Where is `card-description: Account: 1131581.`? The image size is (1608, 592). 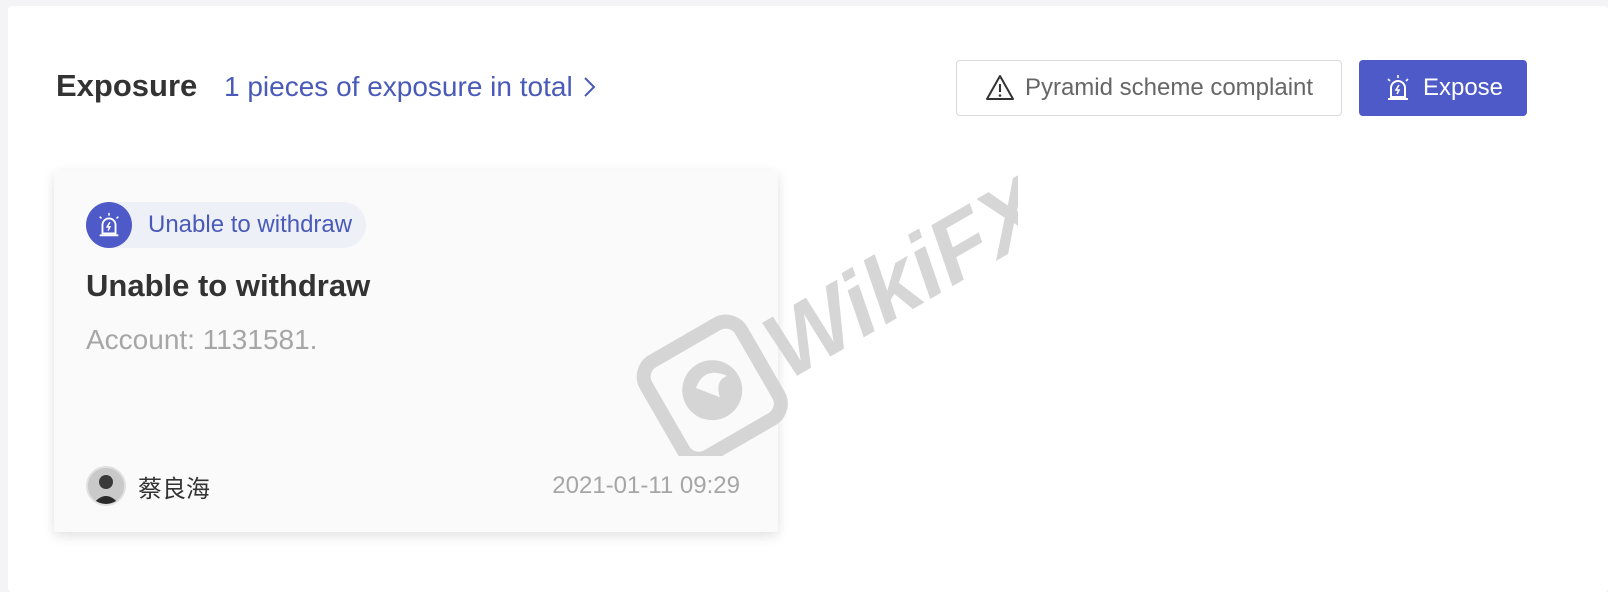 card-description: Account: 1131581. is located at coordinates (202, 339).